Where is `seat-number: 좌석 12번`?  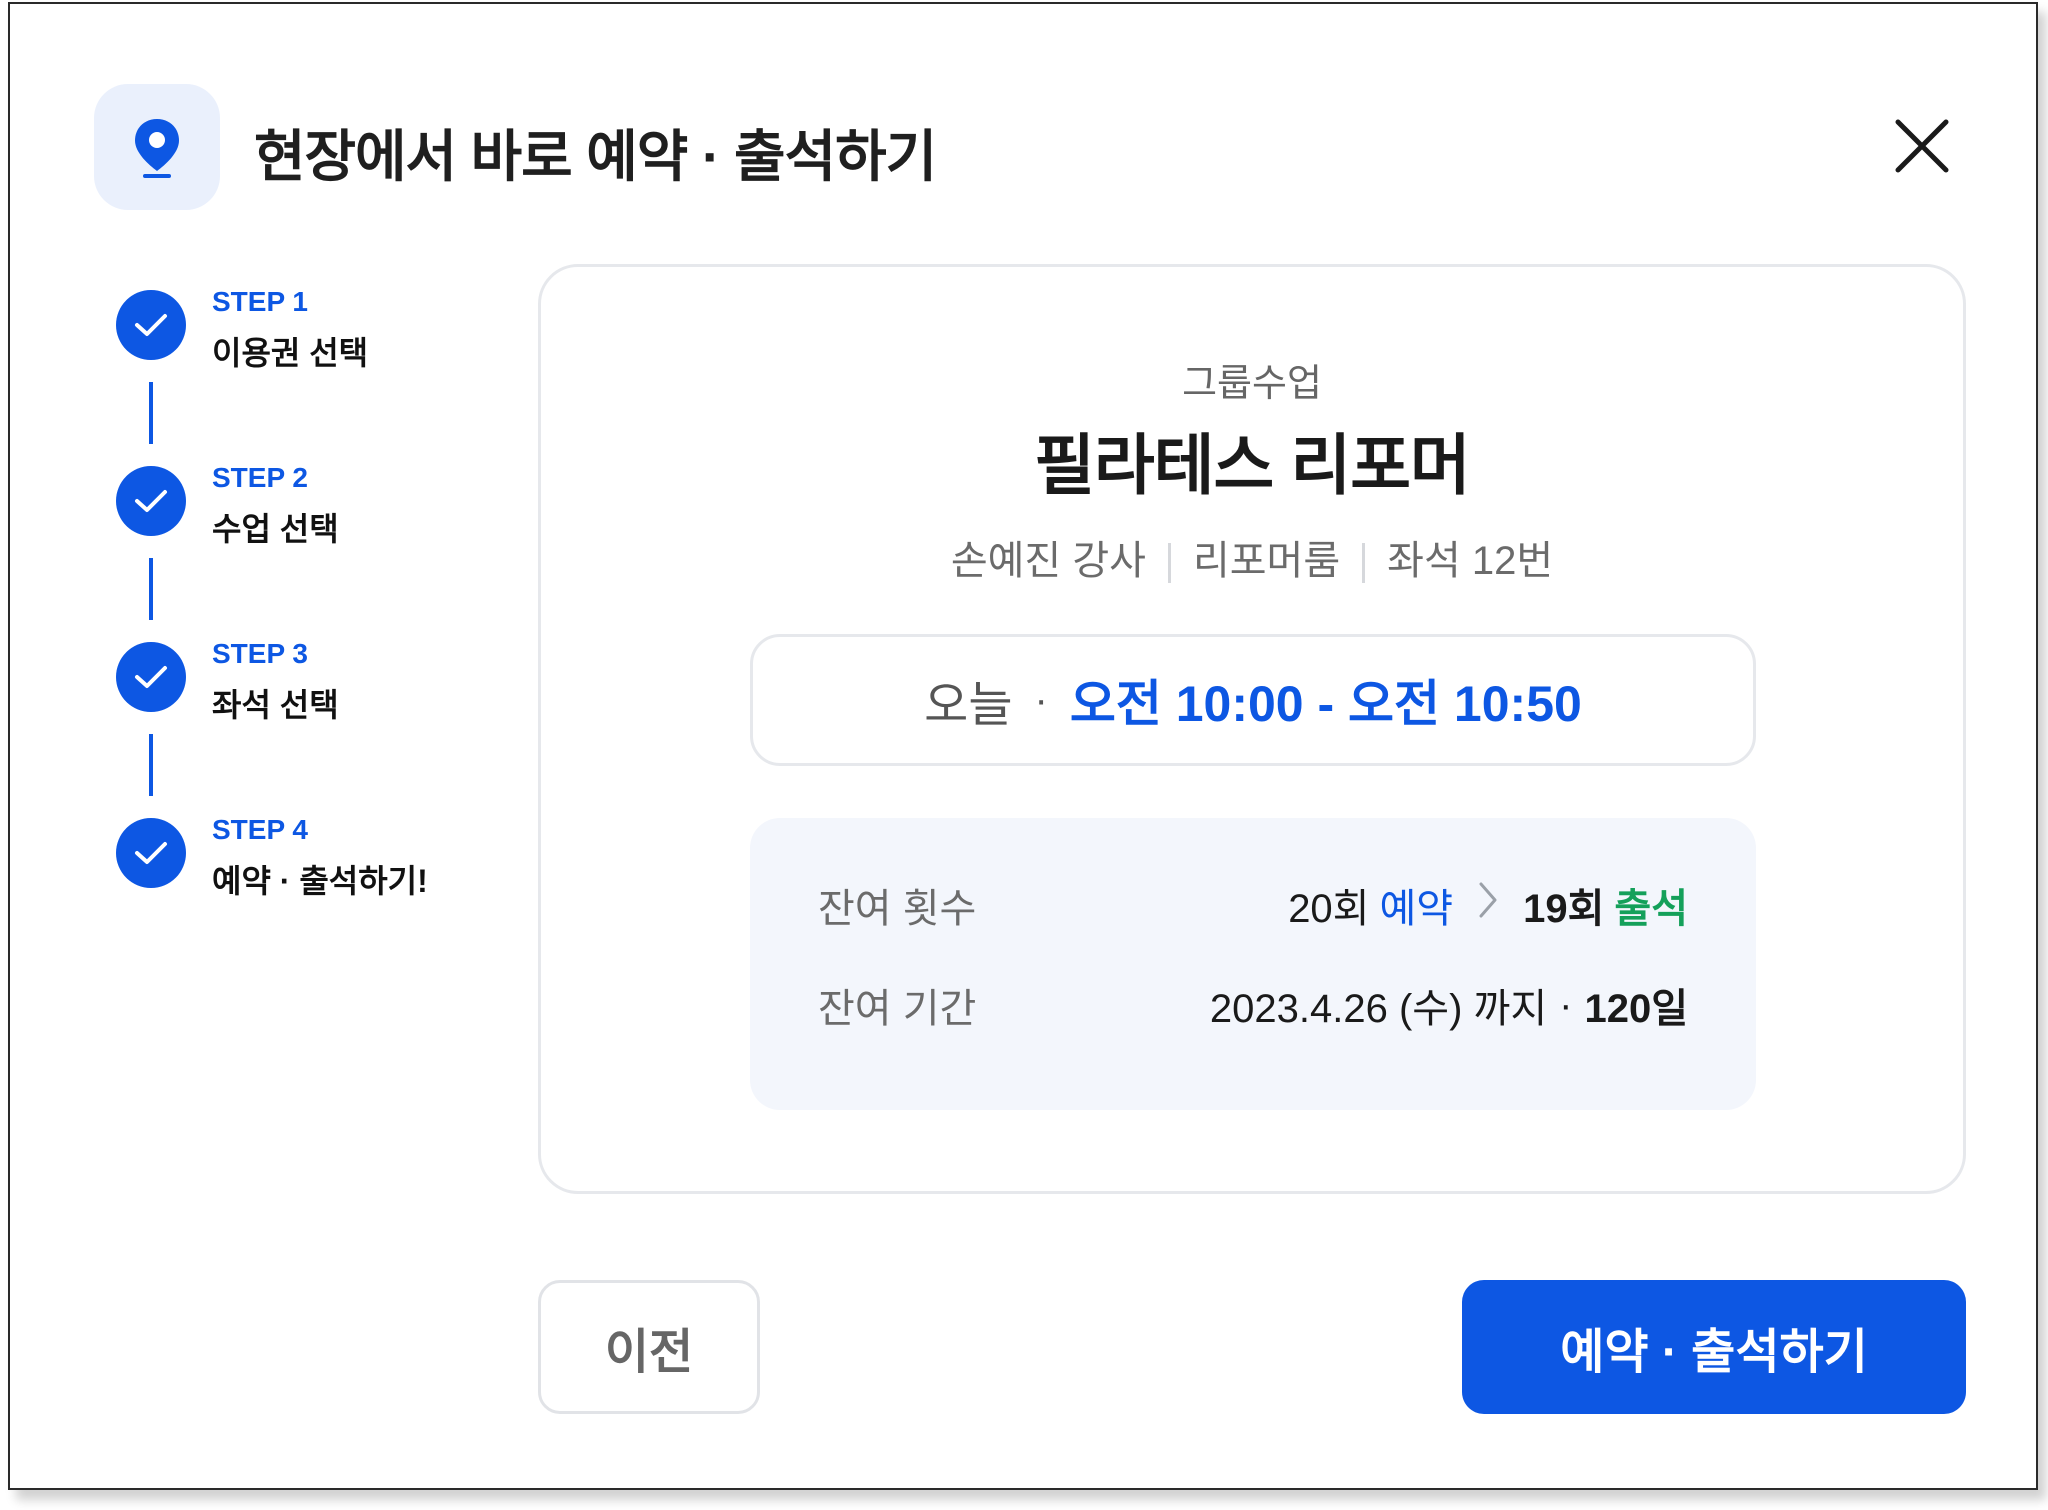
seat-number: 좌석 12번 is located at coordinates (1470, 561).